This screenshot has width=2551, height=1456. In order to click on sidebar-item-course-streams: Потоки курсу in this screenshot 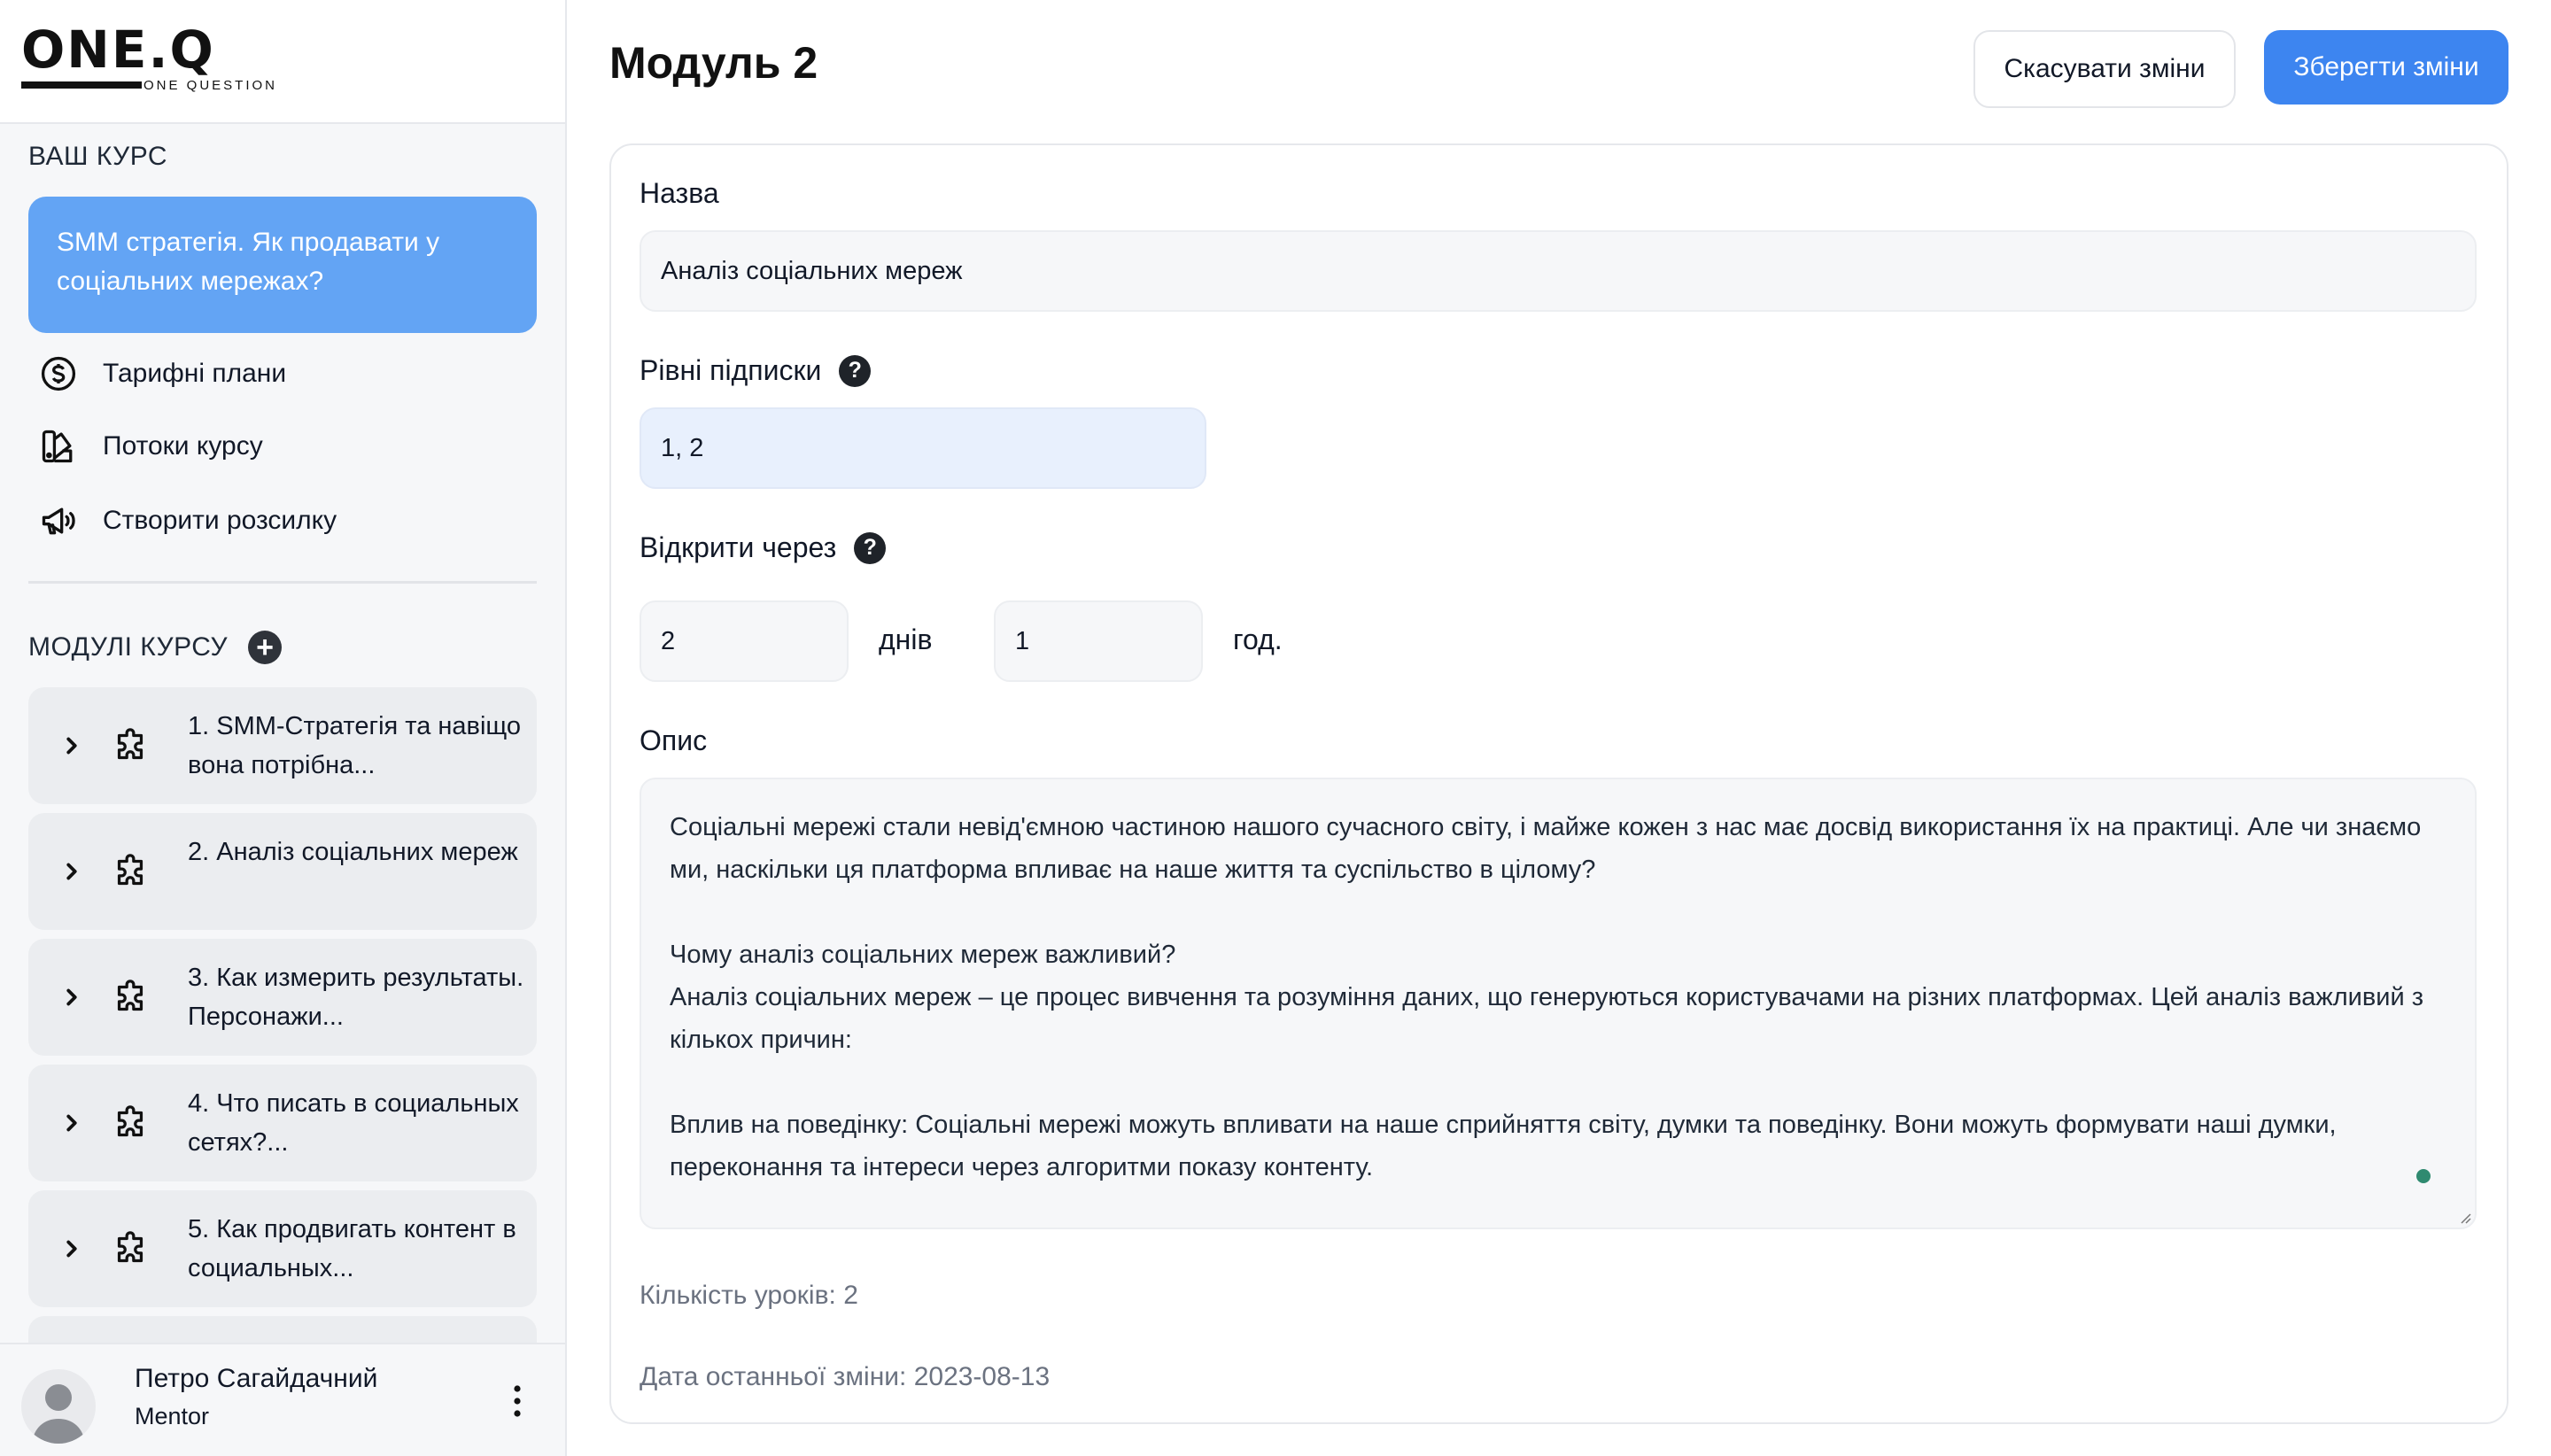, I will do `click(151, 446)`.